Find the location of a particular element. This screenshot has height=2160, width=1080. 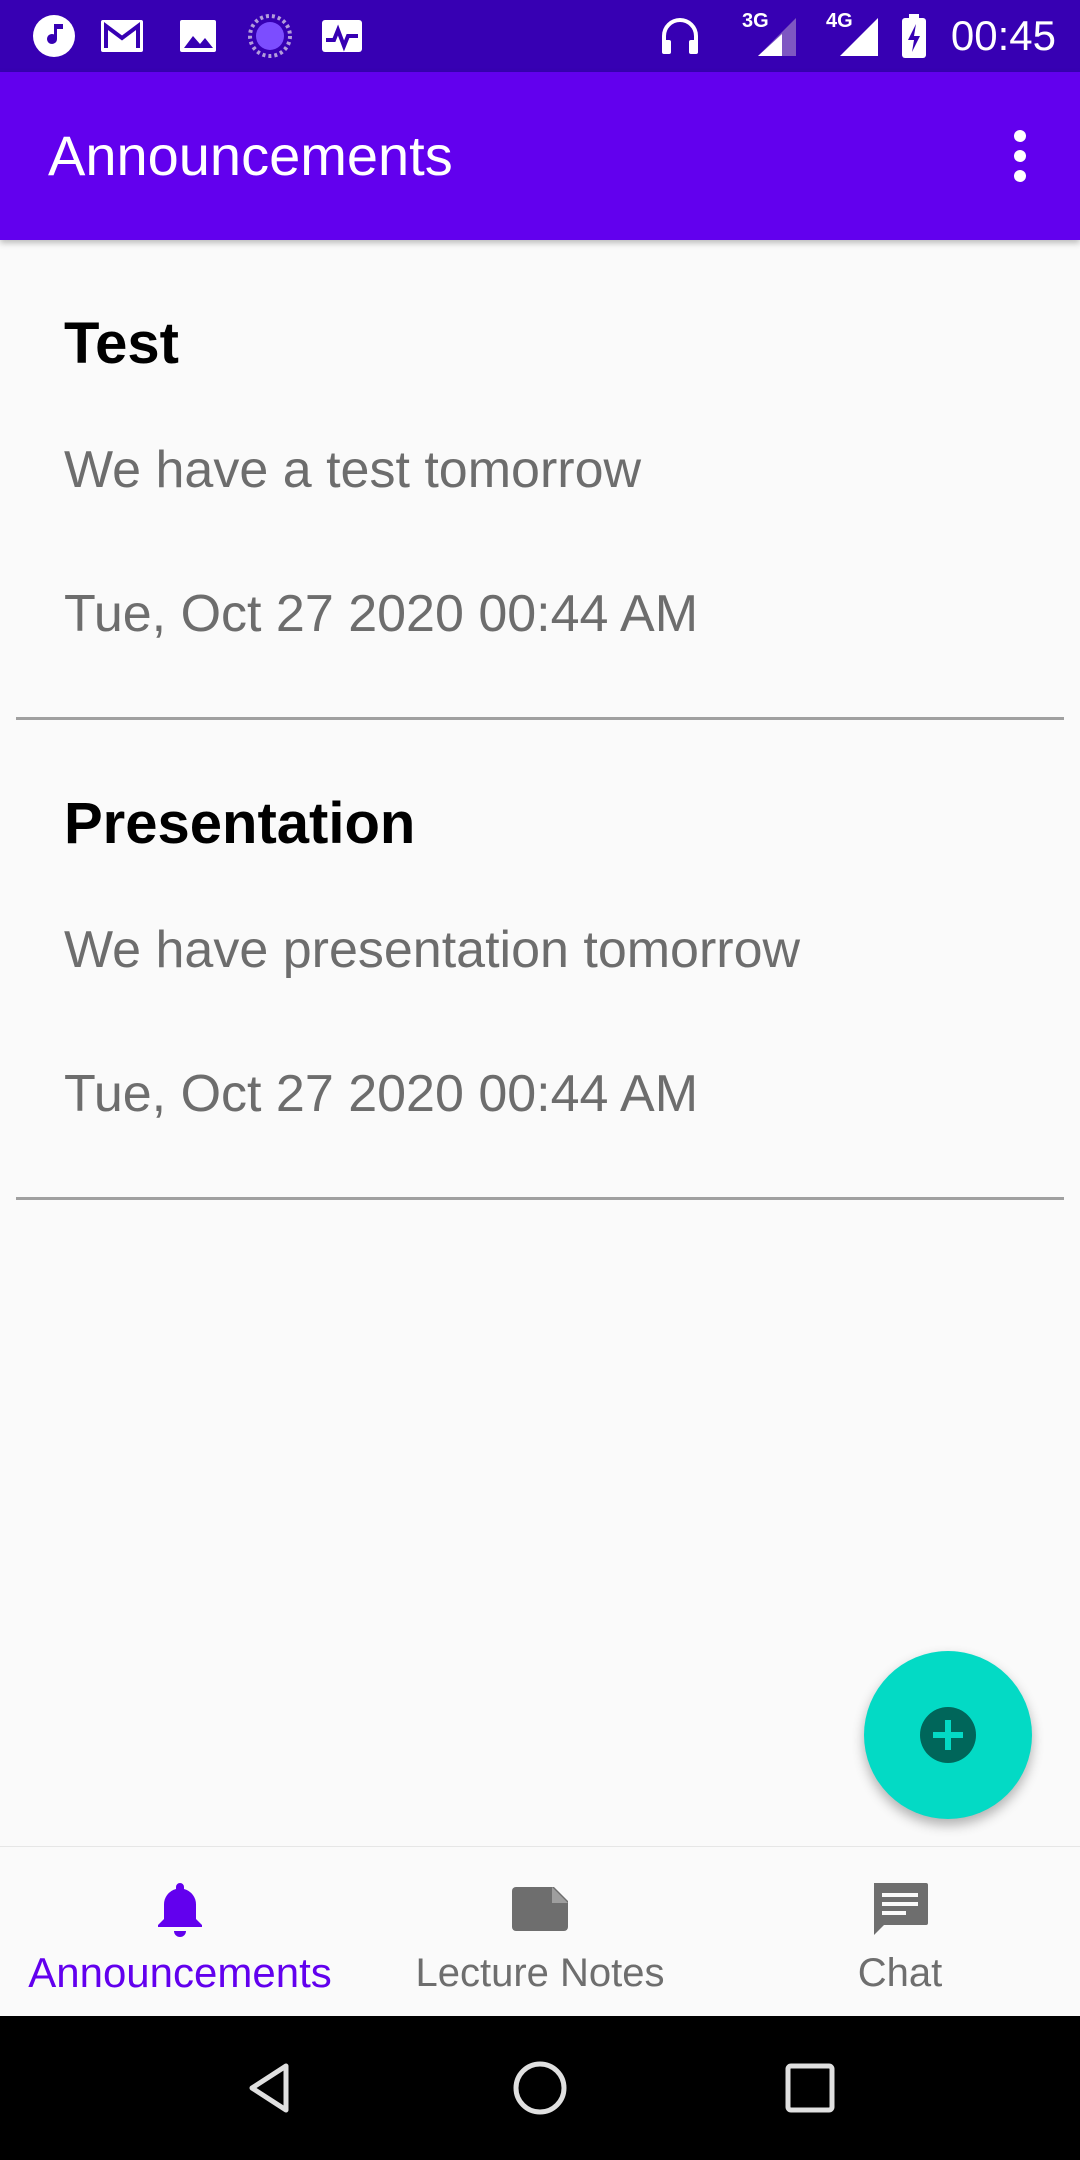

music-icon is located at coordinates (54, 36).